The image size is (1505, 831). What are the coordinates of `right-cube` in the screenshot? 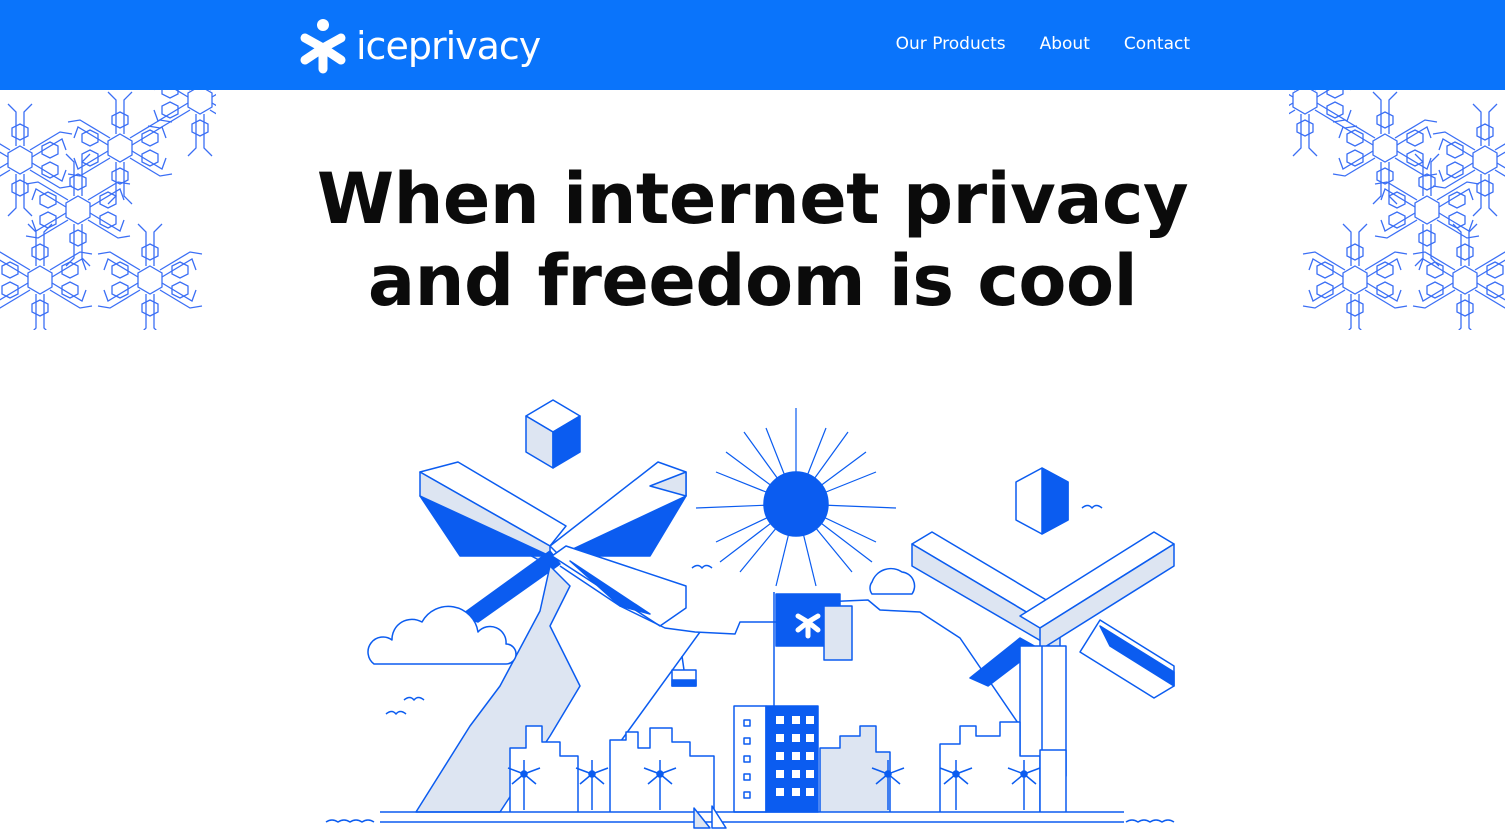 It's located at (1042, 501).